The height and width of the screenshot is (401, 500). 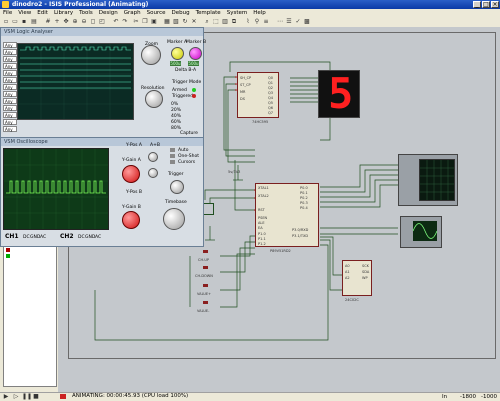 What do you see at coordinates (260, 228) in the screenshot?
I see `mcu-pin-label: EA` at bounding box center [260, 228].